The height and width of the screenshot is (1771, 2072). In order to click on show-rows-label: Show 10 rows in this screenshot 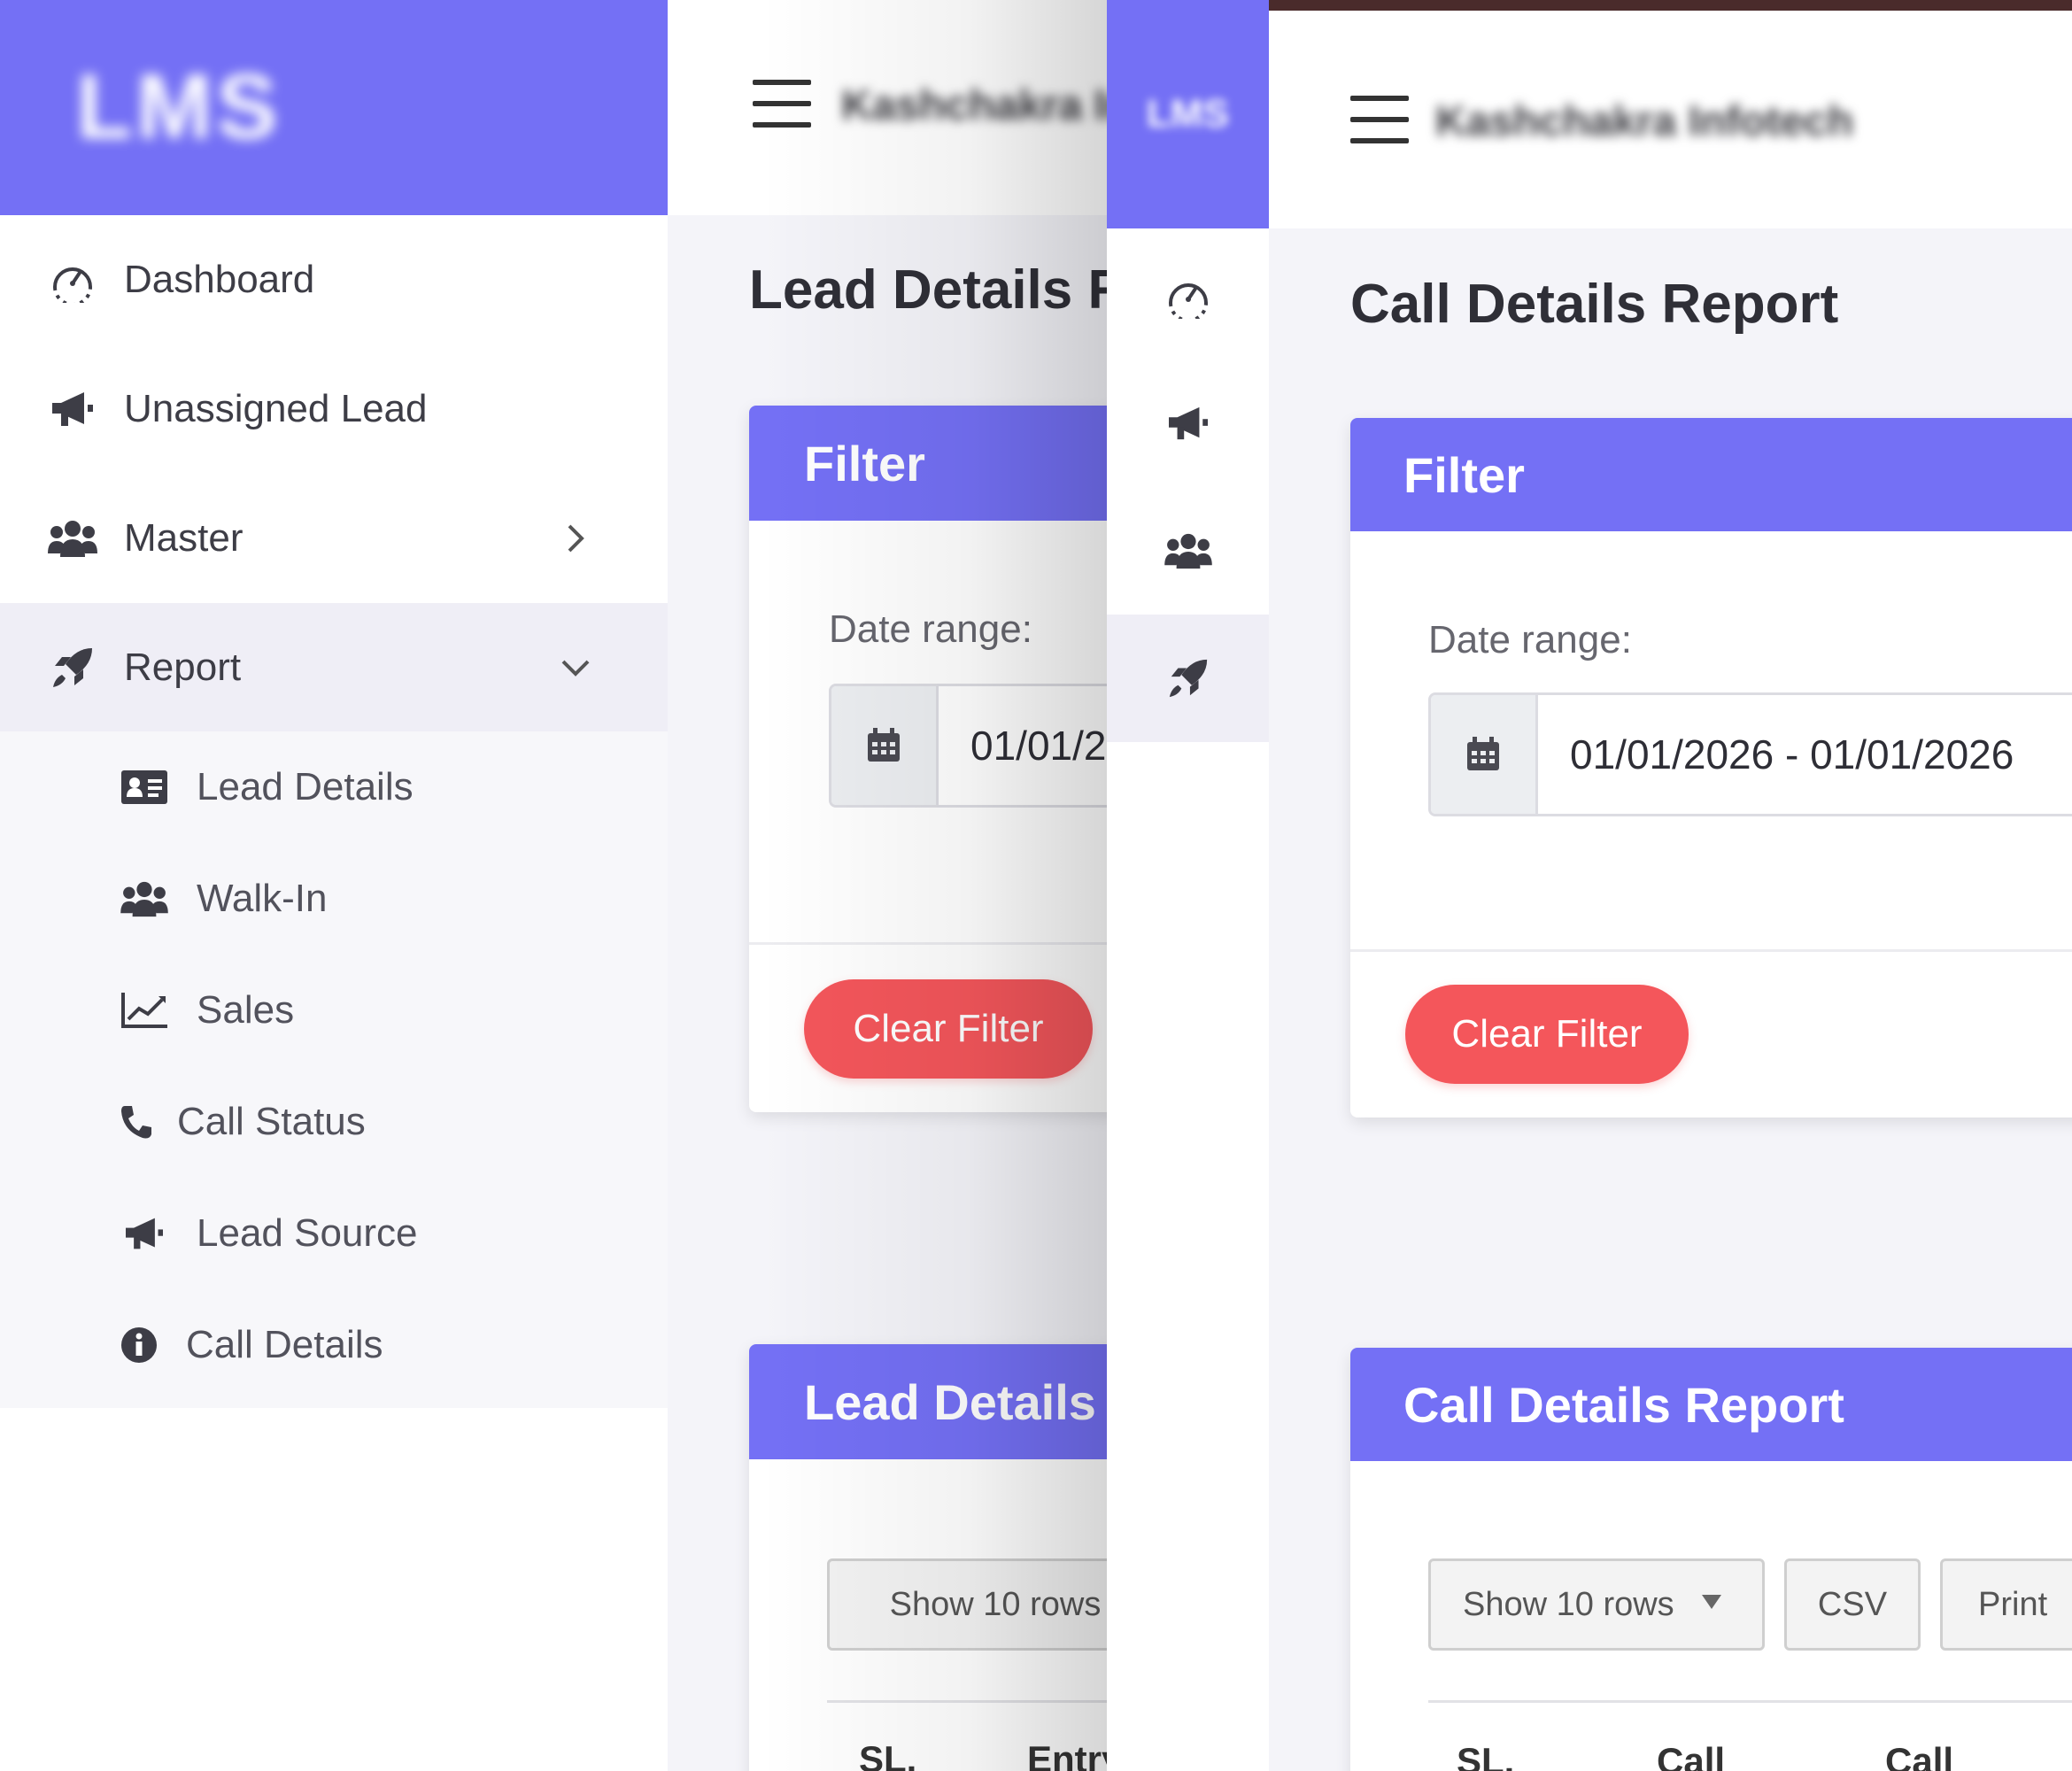, I will do `click(1569, 1604)`.